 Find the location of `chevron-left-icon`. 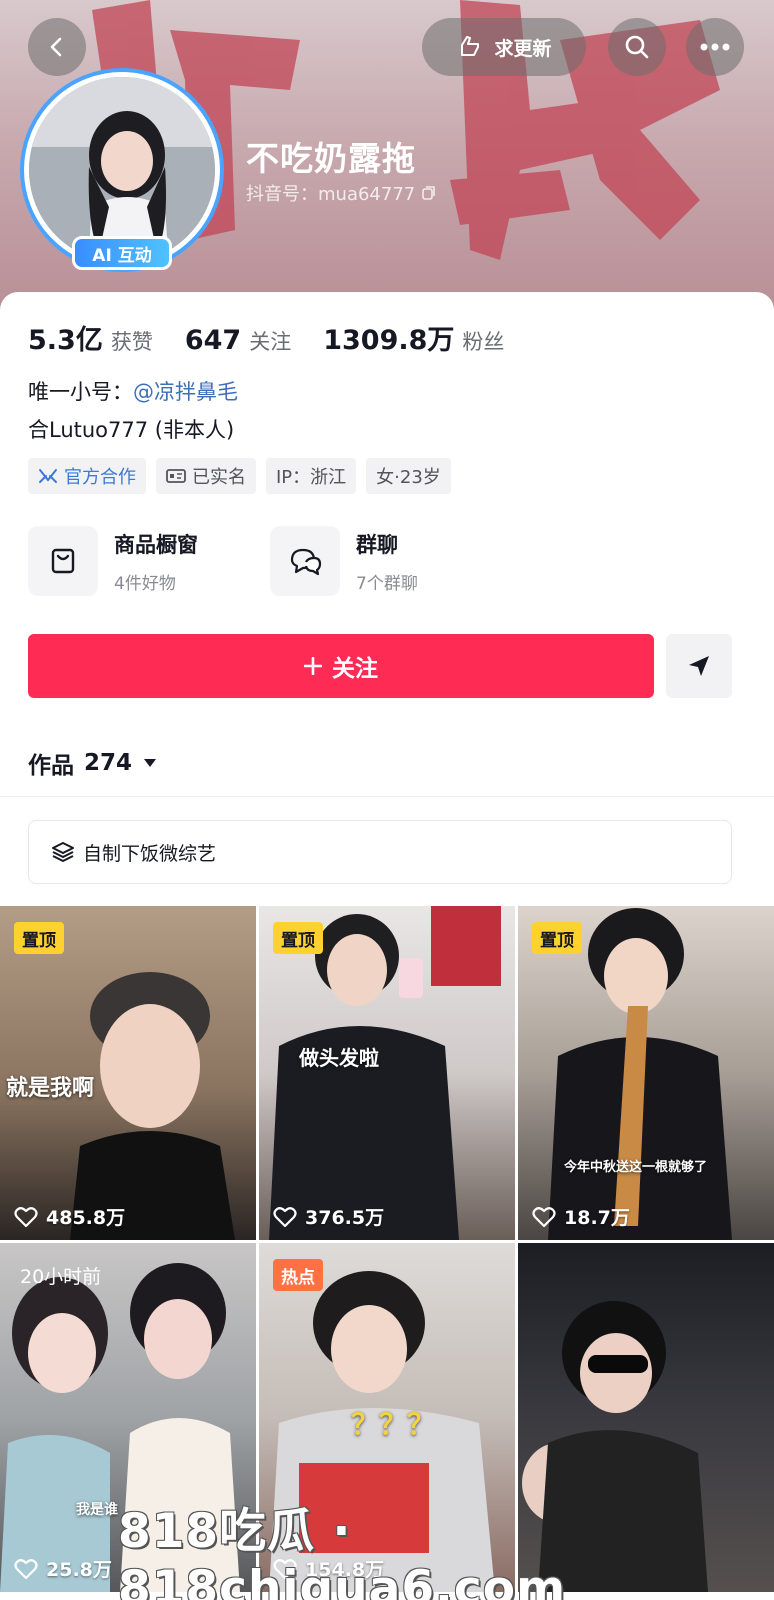

chevron-left-icon is located at coordinates (56, 47).